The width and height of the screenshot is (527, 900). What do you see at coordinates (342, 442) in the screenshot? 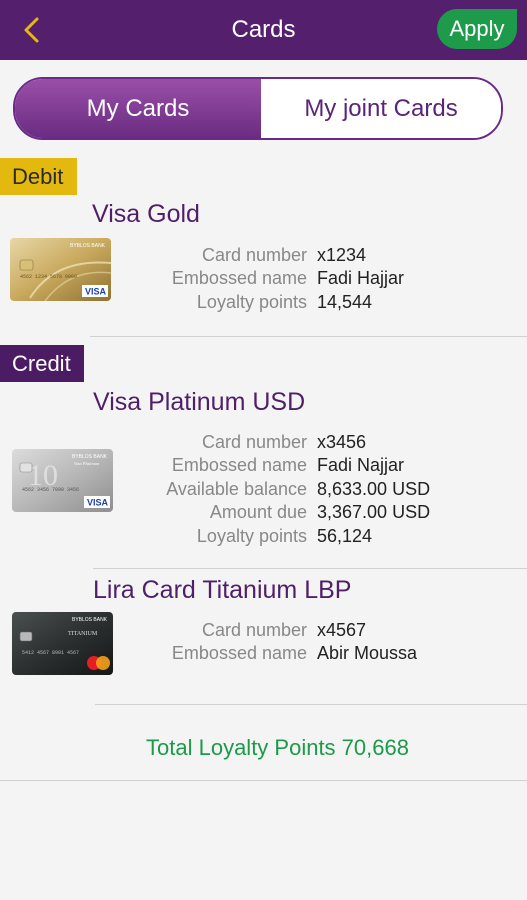
I see `detail-value: x3456` at bounding box center [342, 442].